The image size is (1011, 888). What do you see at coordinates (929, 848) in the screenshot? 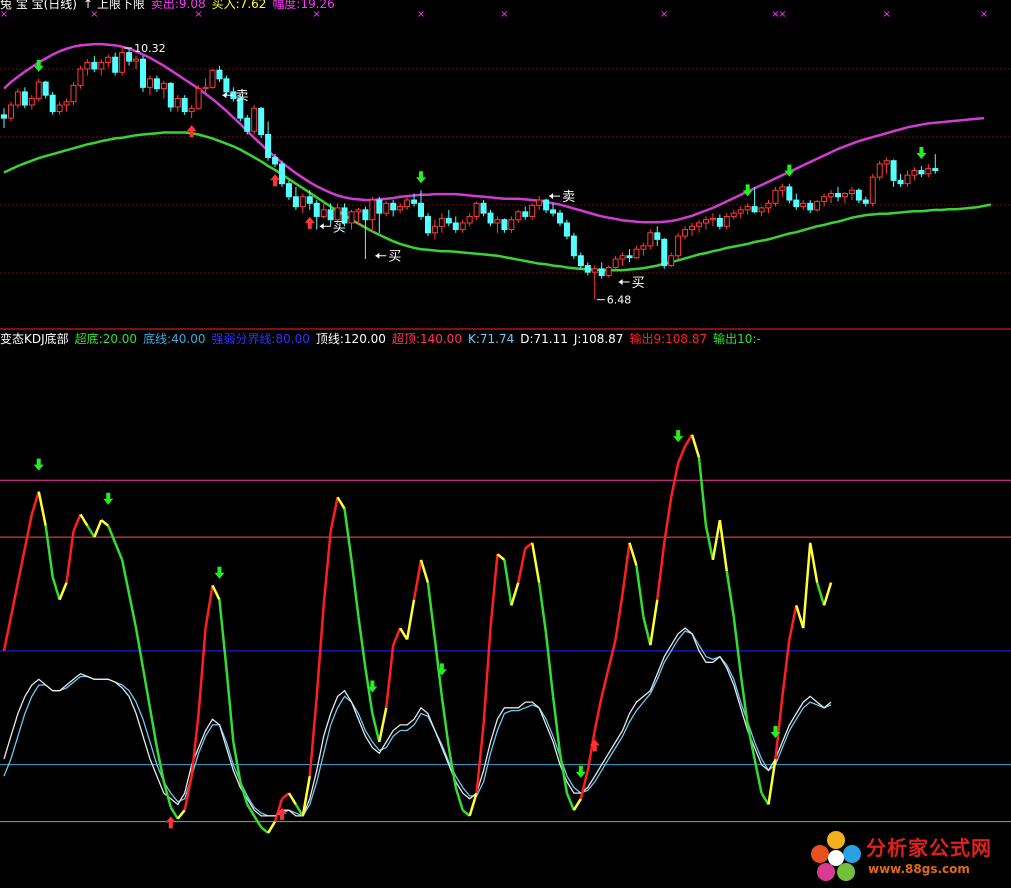
I see `watermark-title: 分析家公式网` at bounding box center [929, 848].